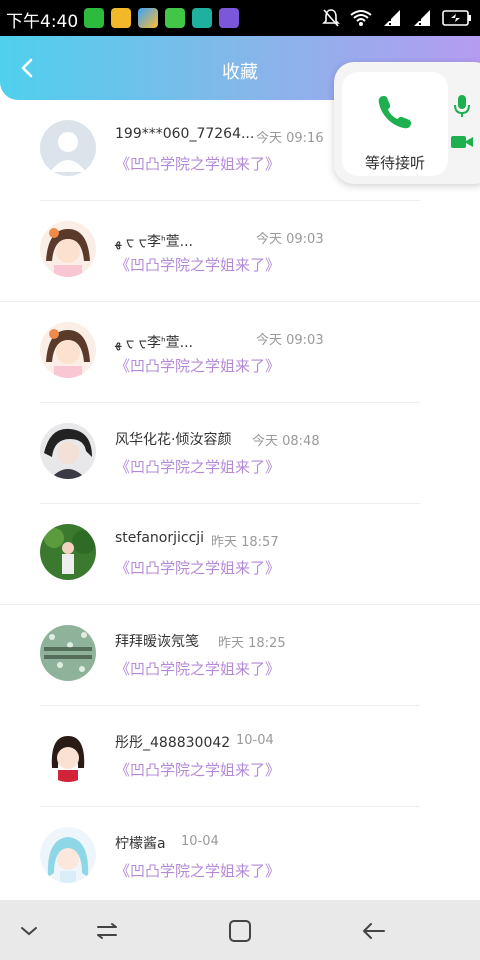  I want to click on system-navigation-bar, so click(240, 930).